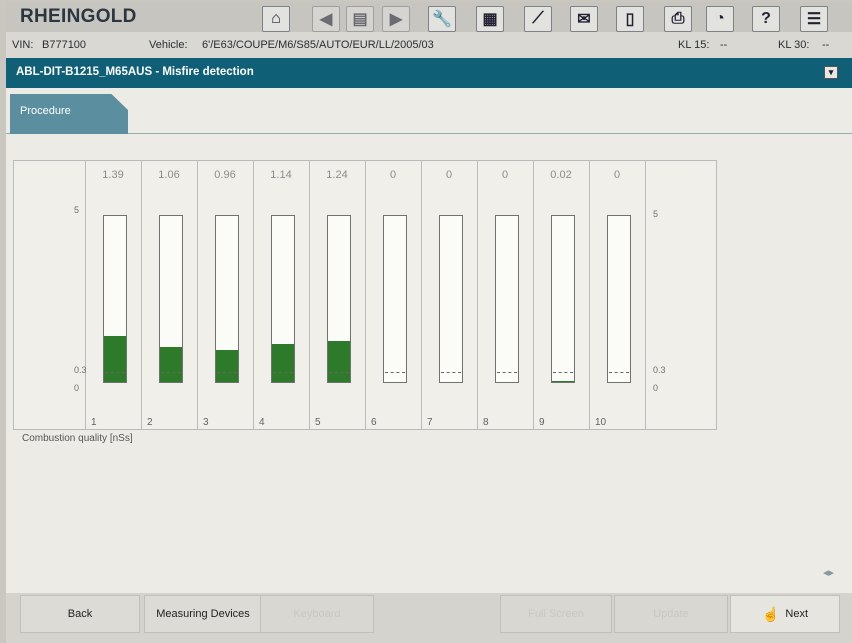 Image resolution: width=852 pixels, height=643 pixels. I want to click on cylinder-number: 3, so click(206, 422).